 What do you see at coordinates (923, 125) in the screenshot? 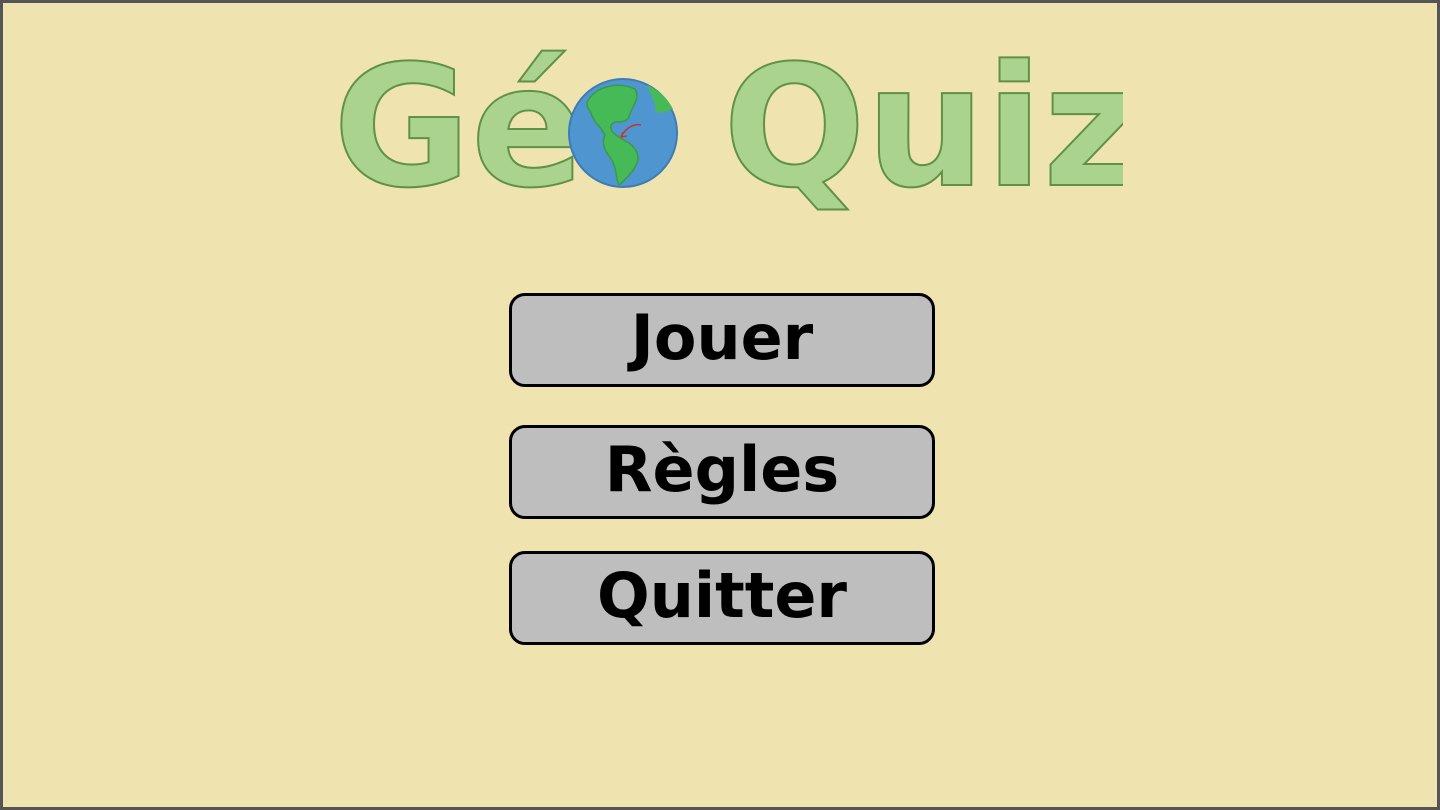
I see `title-quiz-text: Quiz` at bounding box center [923, 125].